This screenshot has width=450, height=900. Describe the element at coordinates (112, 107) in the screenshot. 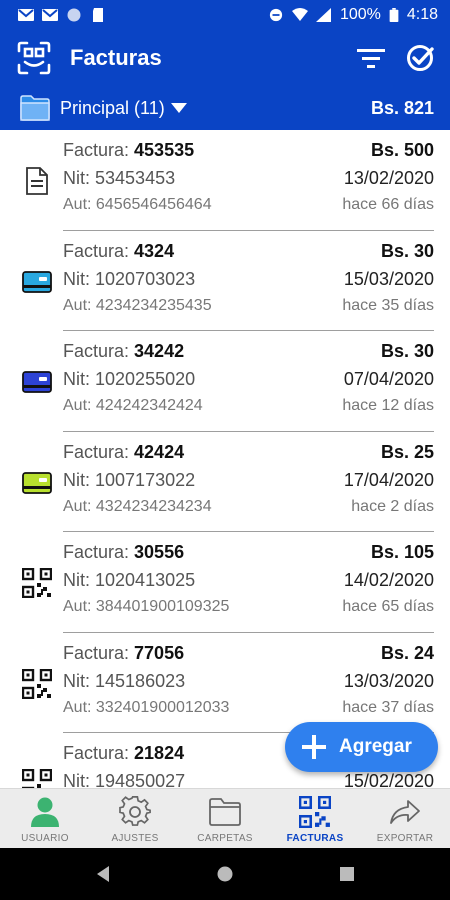

I see `folder-name: Principal (11)` at that location.